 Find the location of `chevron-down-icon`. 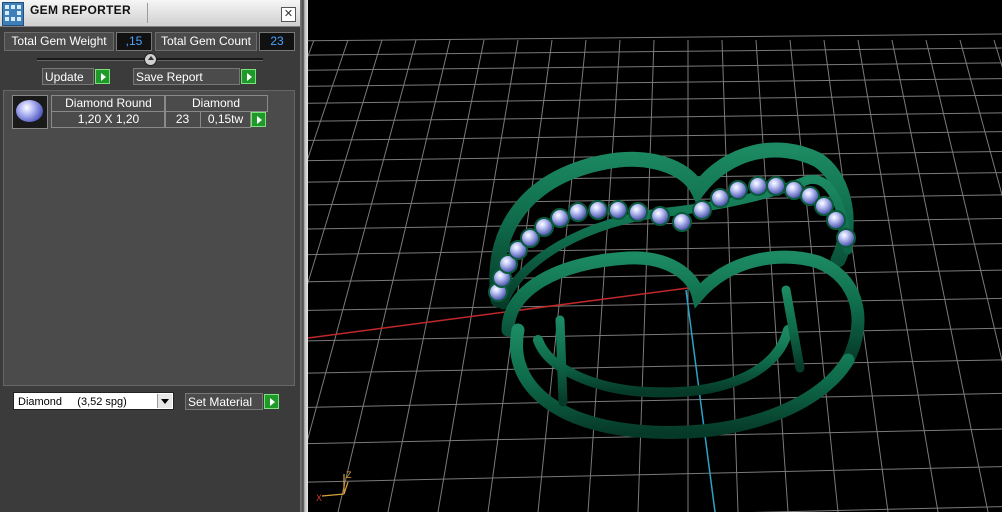

chevron-down-icon is located at coordinates (164, 401).